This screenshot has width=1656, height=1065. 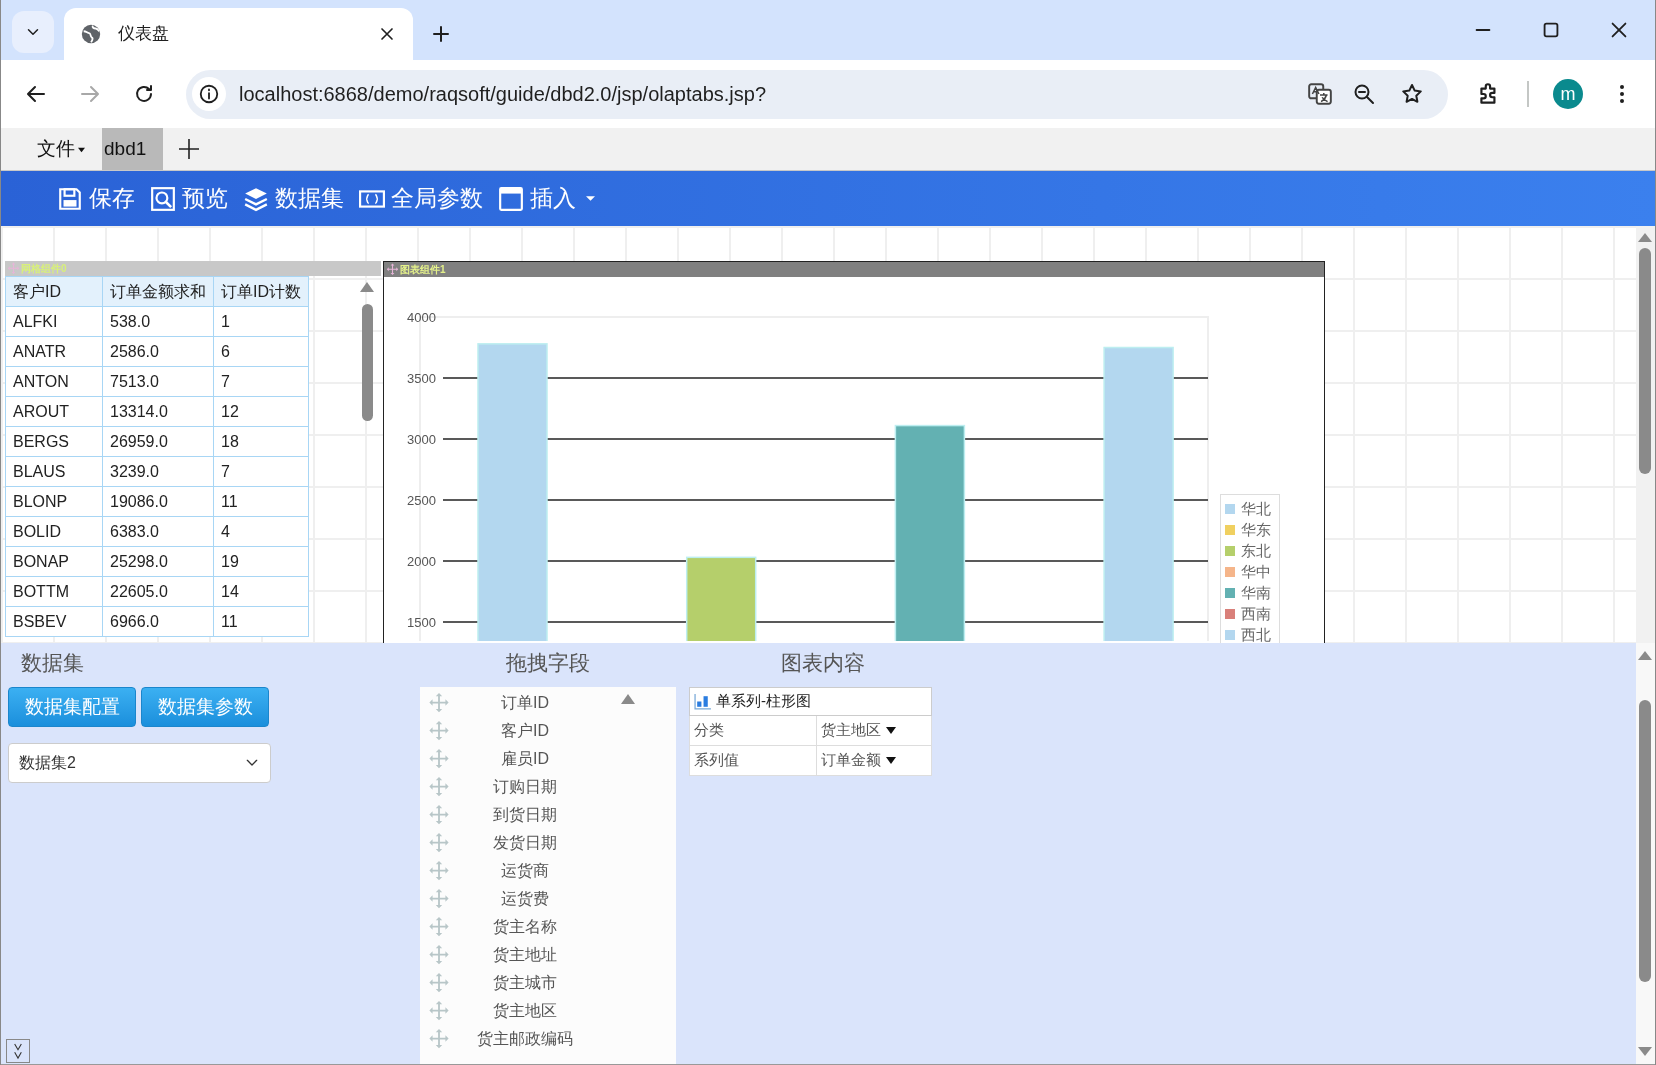 I want to click on translate-icon, so click(x=1320, y=94).